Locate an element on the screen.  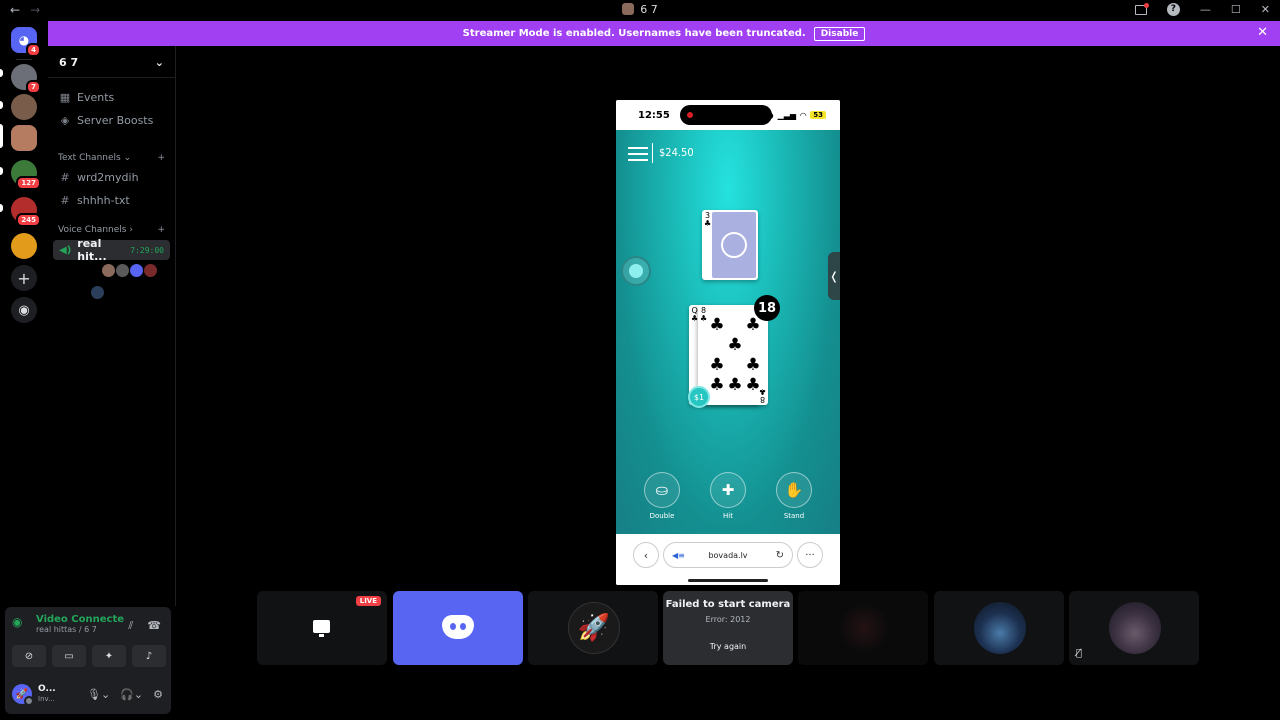
compass-icon: ◉ is located at coordinates (24, 310).